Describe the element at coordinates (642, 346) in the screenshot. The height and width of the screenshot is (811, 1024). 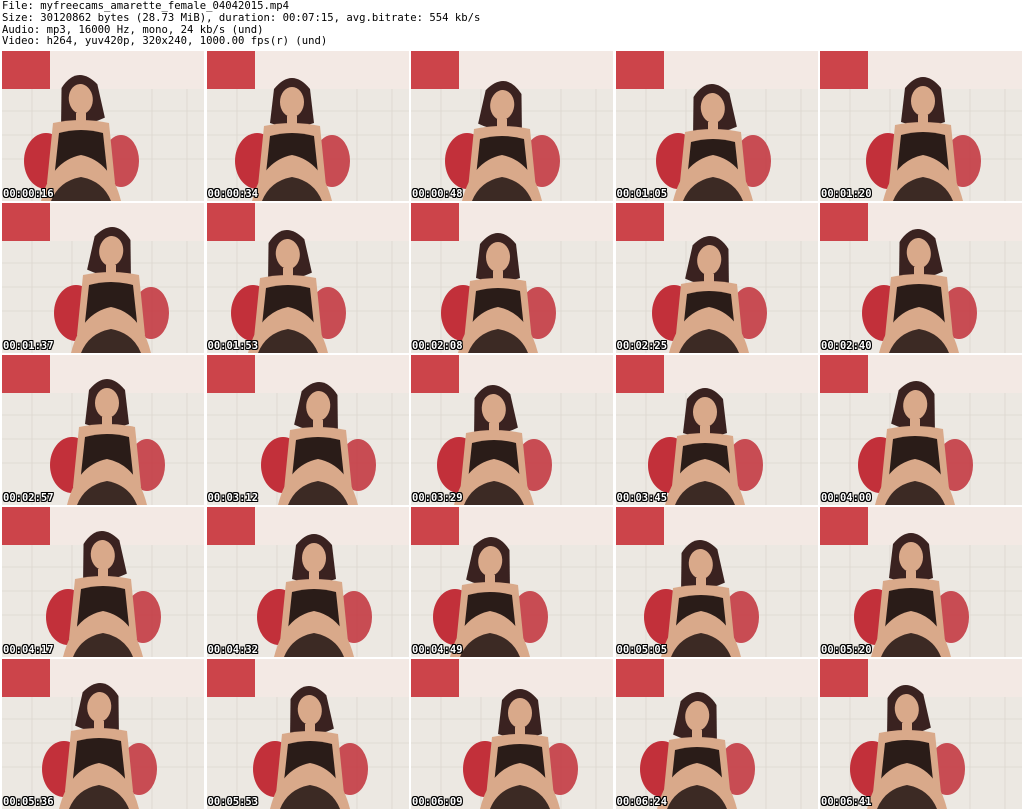
I see `timestamp-label: 00:02:25` at that location.